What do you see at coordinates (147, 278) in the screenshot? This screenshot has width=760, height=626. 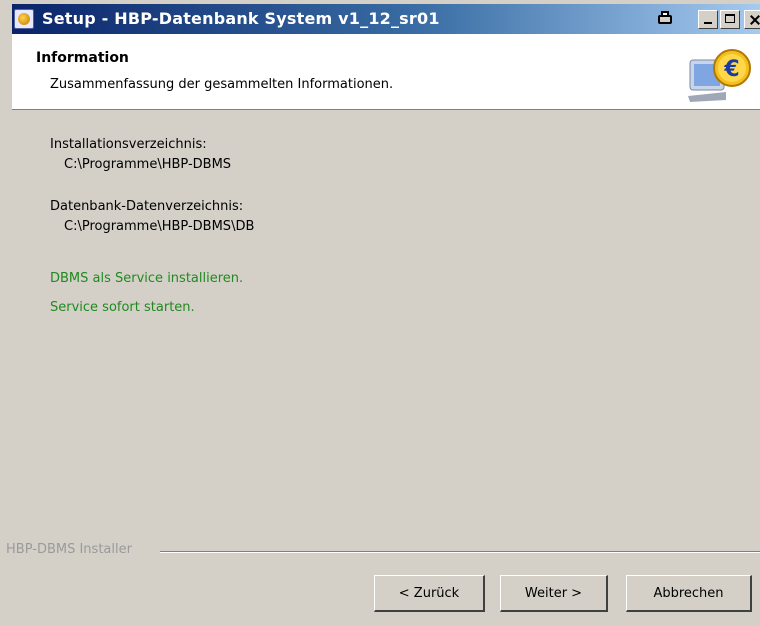 I see `service-install-note: DBMS als Service installieren.` at bounding box center [147, 278].